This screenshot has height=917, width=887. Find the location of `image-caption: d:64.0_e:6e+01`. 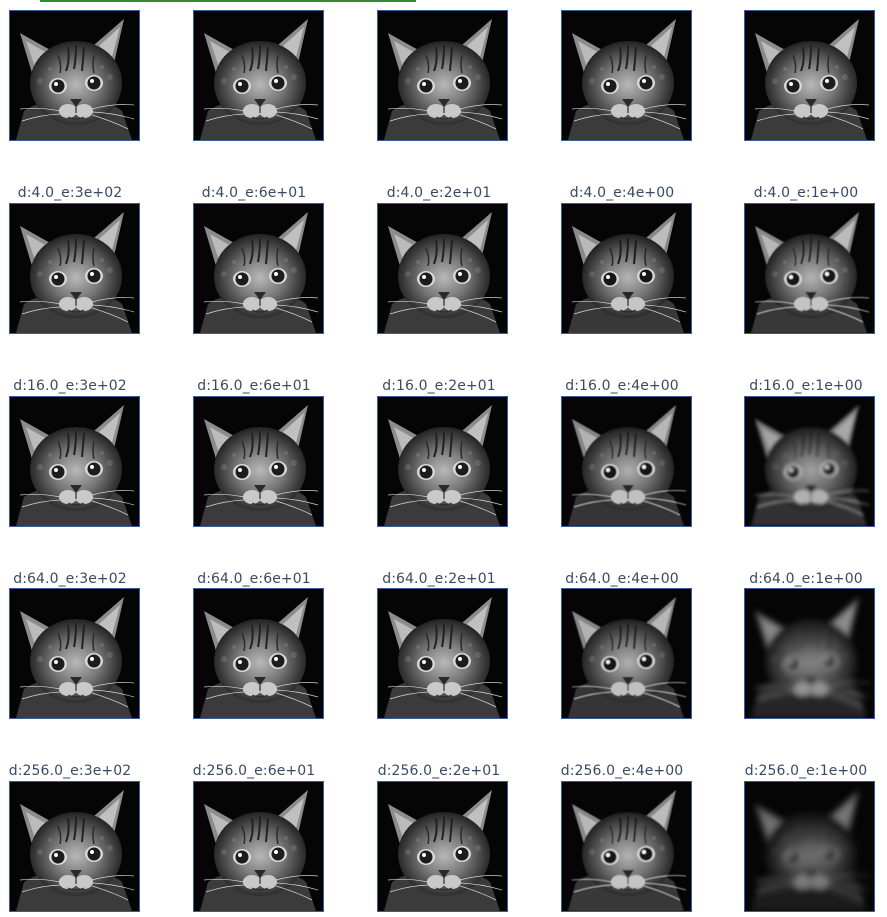

image-caption: d:64.0_e:6e+01 is located at coordinates (254, 579).